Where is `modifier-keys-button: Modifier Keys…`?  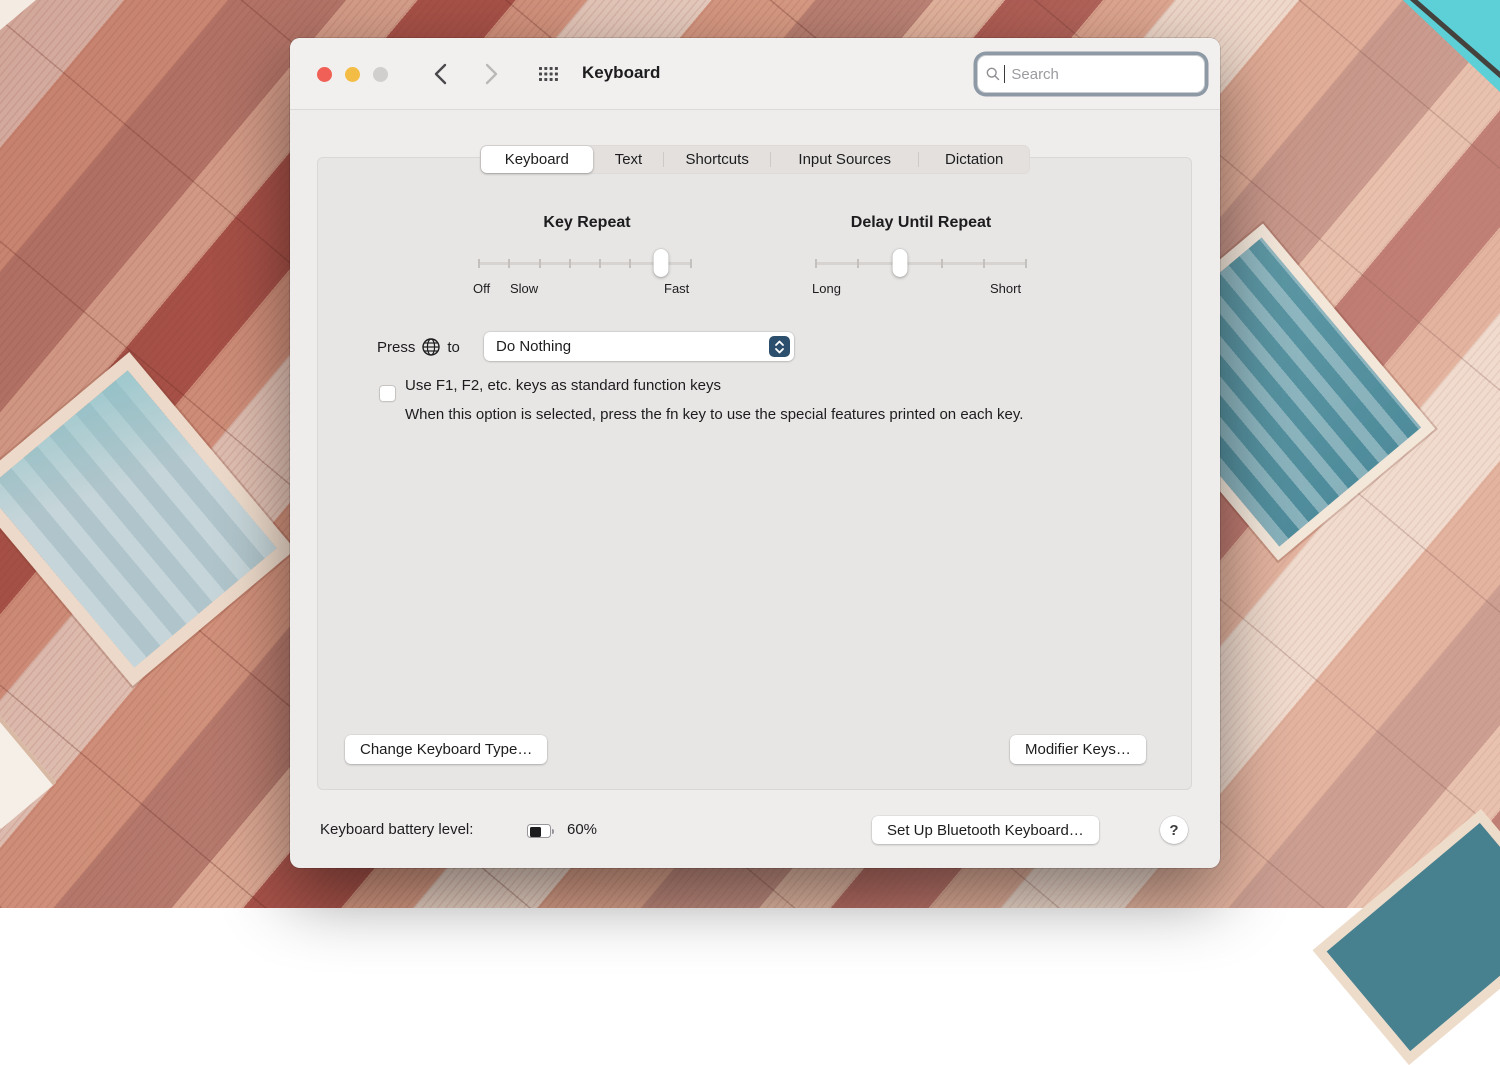 modifier-keys-button: Modifier Keys… is located at coordinates (1078, 749).